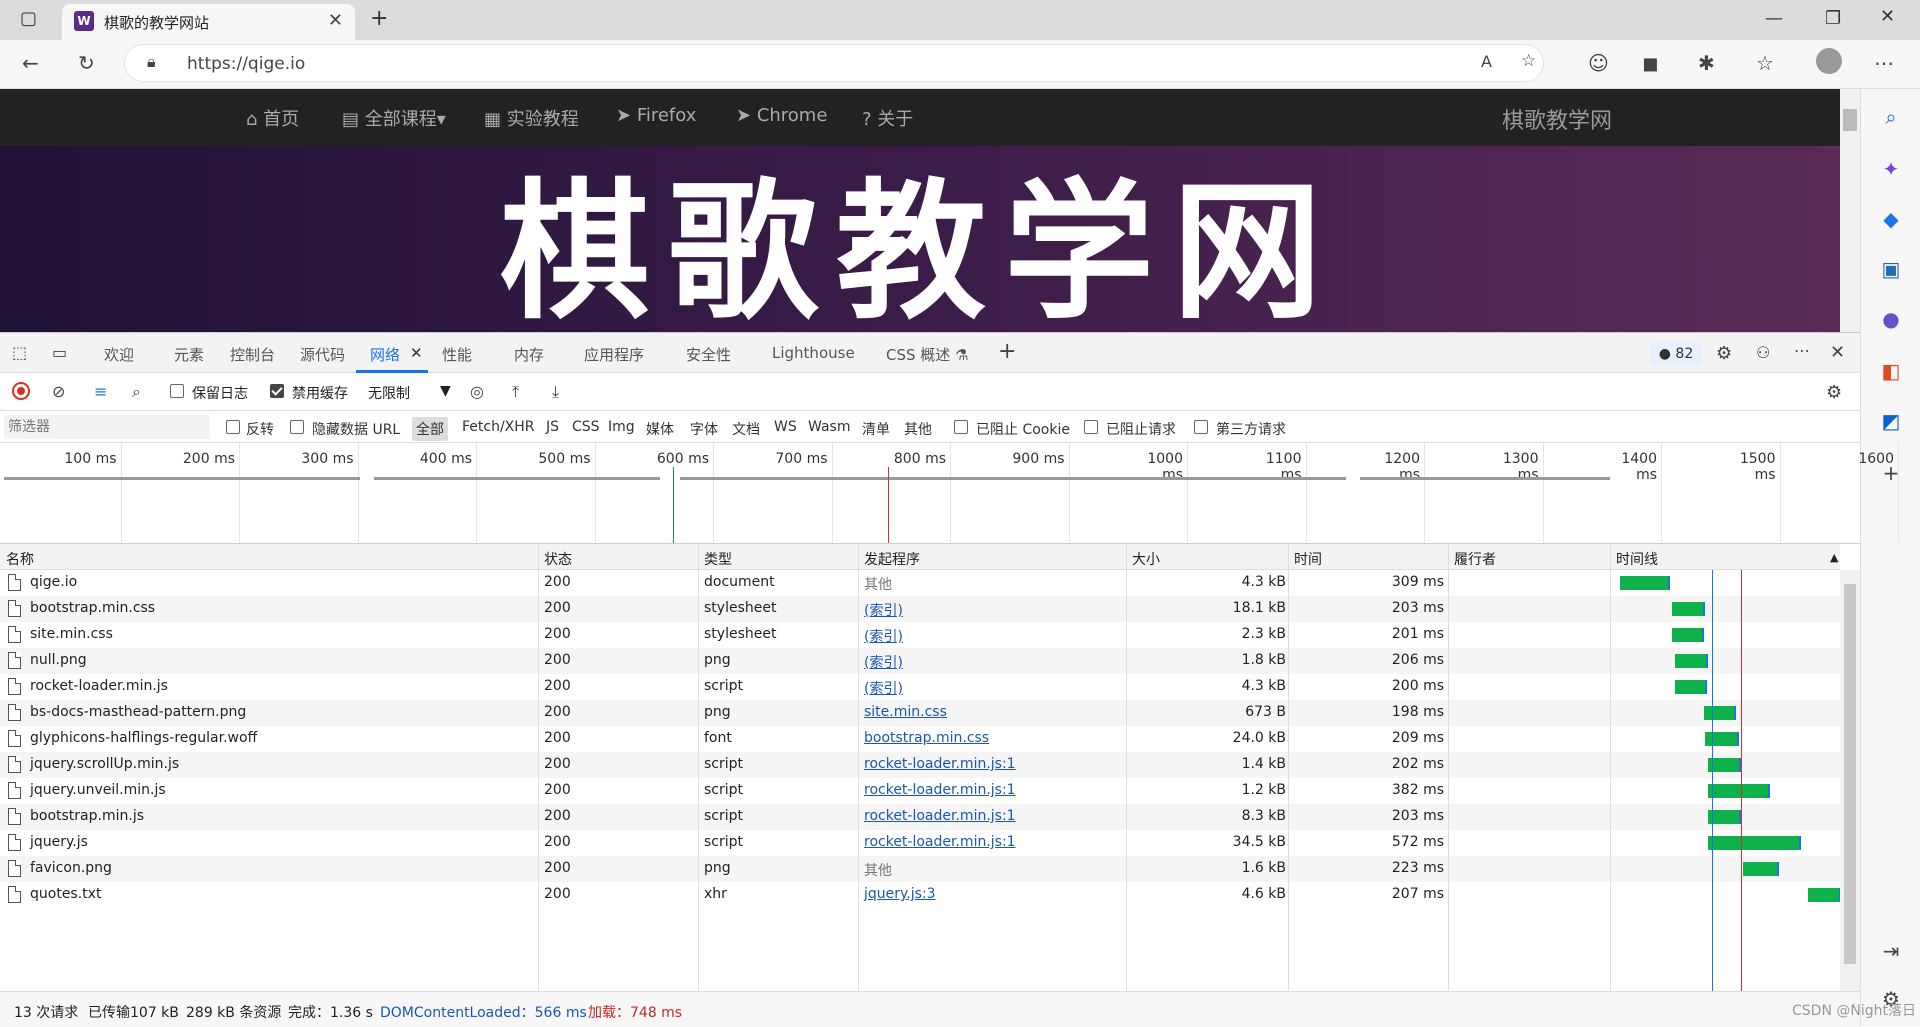 The image size is (1920, 1027). Describe the element at coordinates (829, 427) in the screenshot. I see `filter-type-wasm: Wasm` at that location.